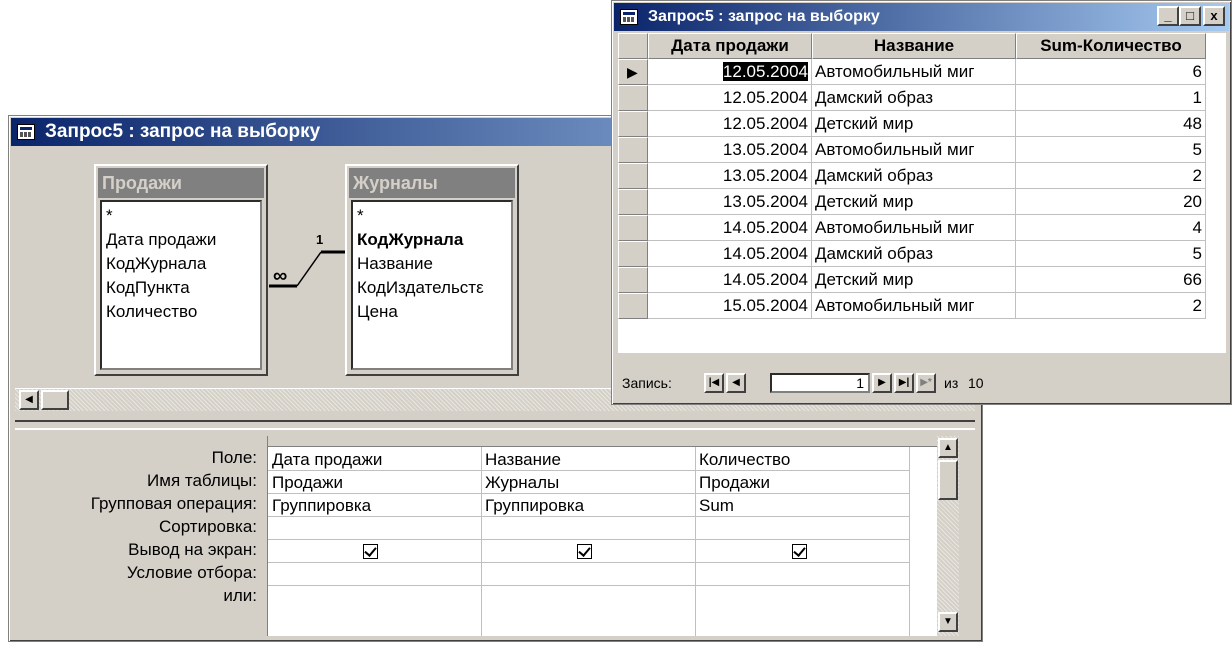  I want to click on cell-sum-quantity: 4, so click(1111, 228).